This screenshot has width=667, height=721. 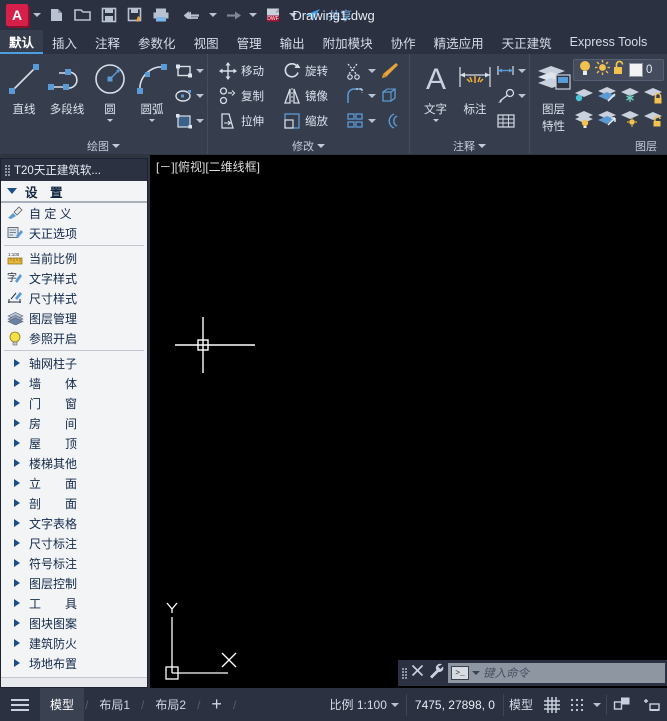 What do you see at coordinates (403, 42) in the screenshot?
I see `tab-collaborate: 协作` at bounding box center [403, 42].